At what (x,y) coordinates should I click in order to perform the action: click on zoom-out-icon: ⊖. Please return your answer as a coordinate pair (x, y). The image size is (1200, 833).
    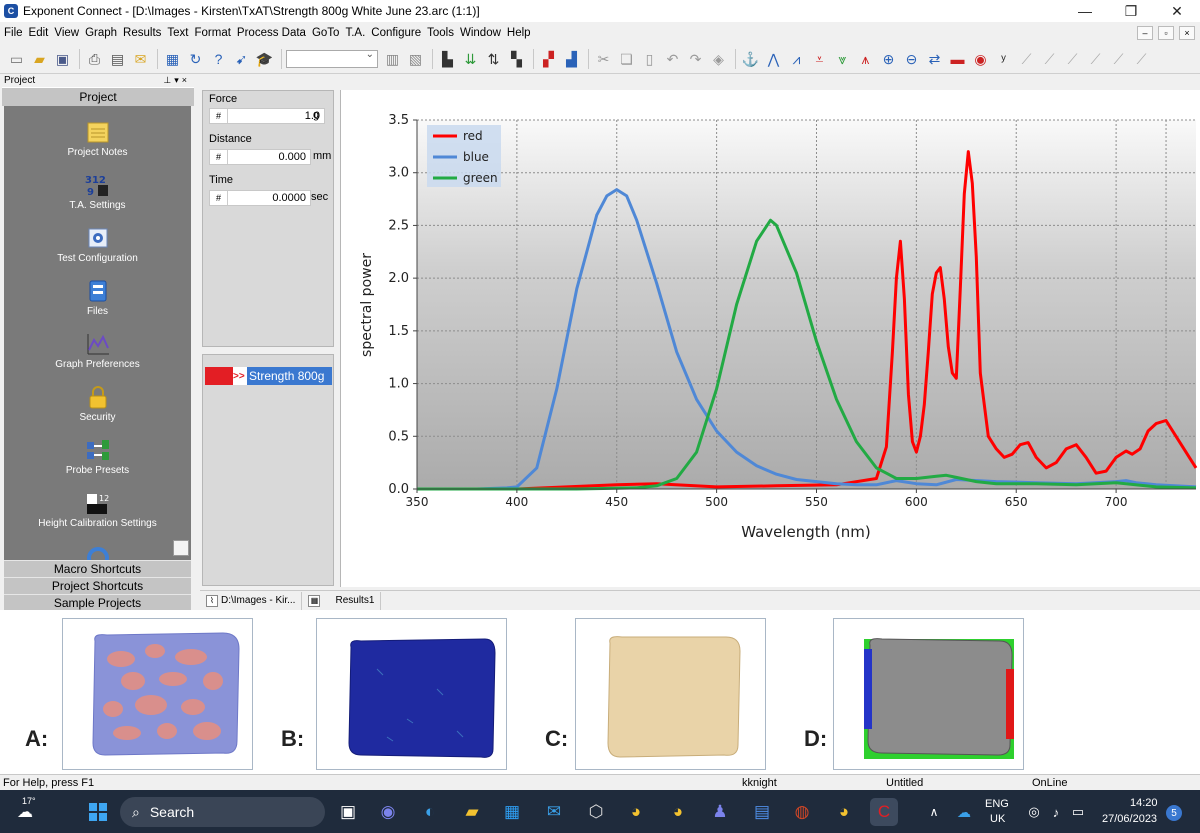
    Looking at the image, I should click on (911, 58).